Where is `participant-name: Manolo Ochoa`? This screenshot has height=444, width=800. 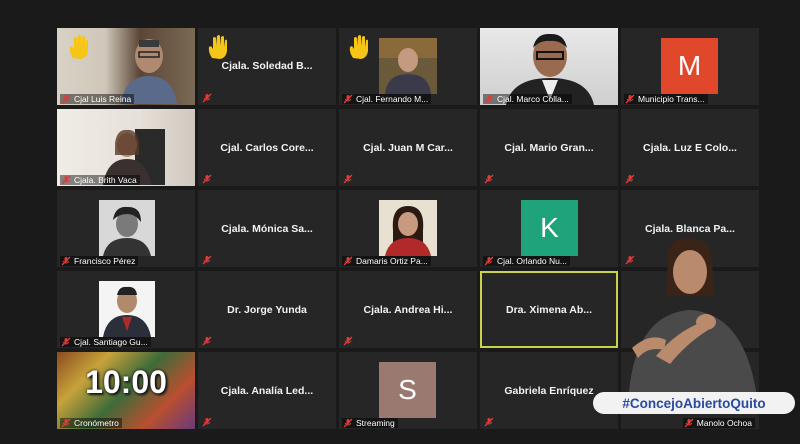 participant-name: Manolo Ochoa is located at coordinates (724, 423).